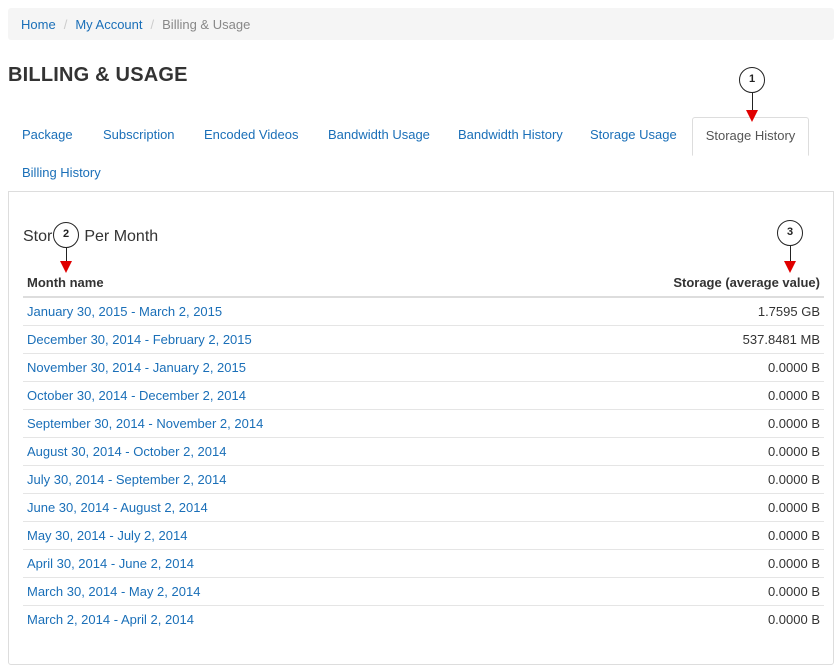 The image size is (840, 669). Describe the element at coordinates (423, 620) in the screenshot. I see `table-row: March 2, 2014 - April 2, 2014 0.0000 B` at that location.